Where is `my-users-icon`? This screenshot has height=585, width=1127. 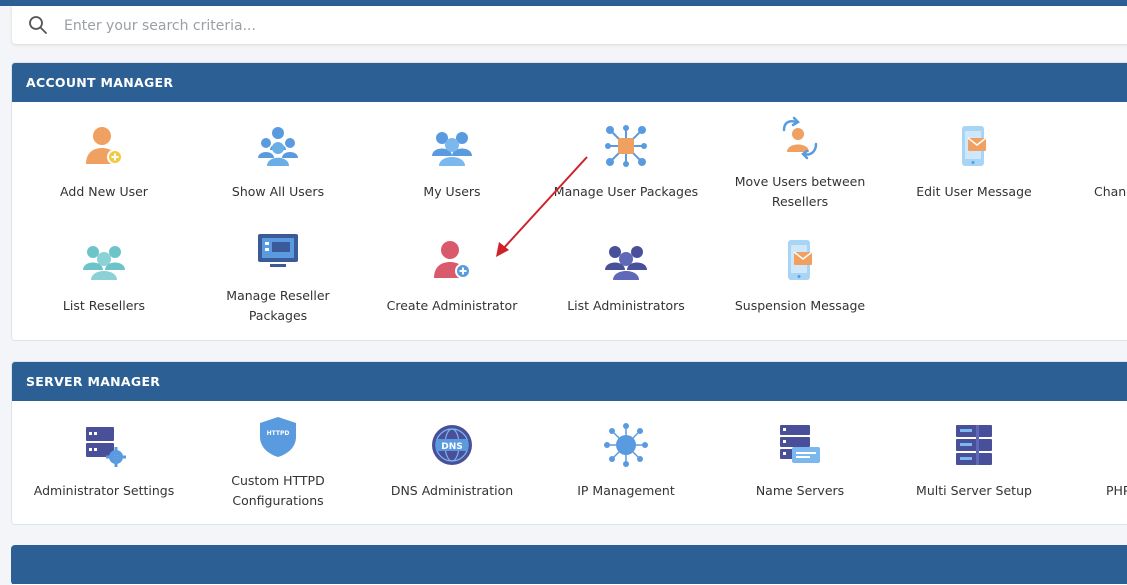 my-users-icon is located at coordinates (452, 149).